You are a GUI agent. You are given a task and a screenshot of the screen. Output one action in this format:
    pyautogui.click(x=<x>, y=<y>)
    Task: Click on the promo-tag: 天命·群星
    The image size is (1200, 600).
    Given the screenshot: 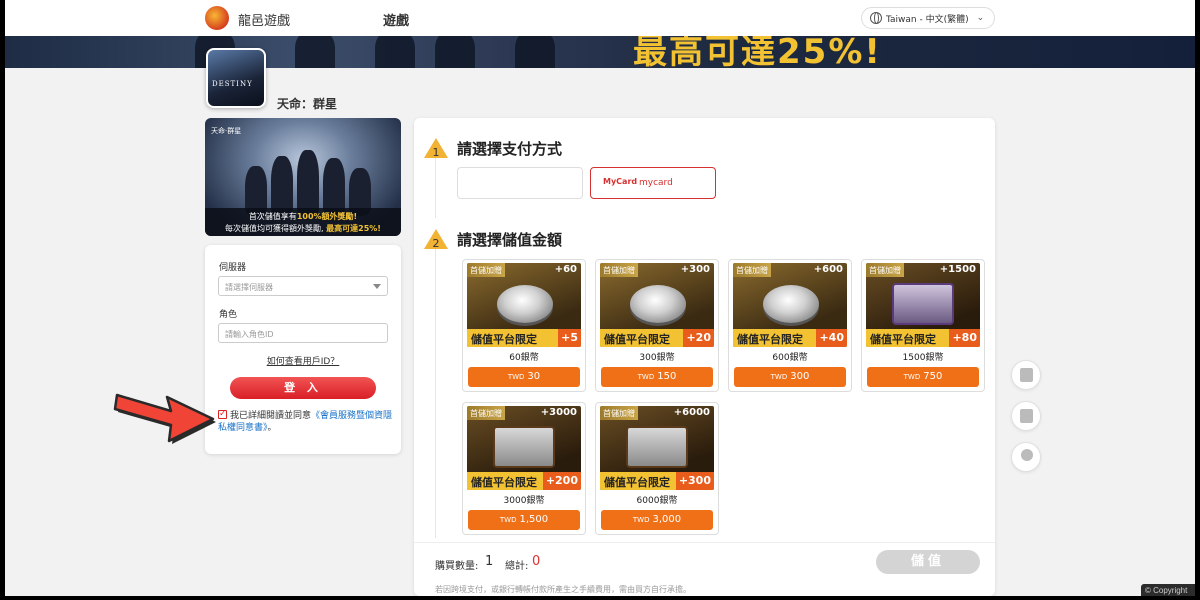 What is the action you would take?
    pyautogui.click(x=226, y=131)
    